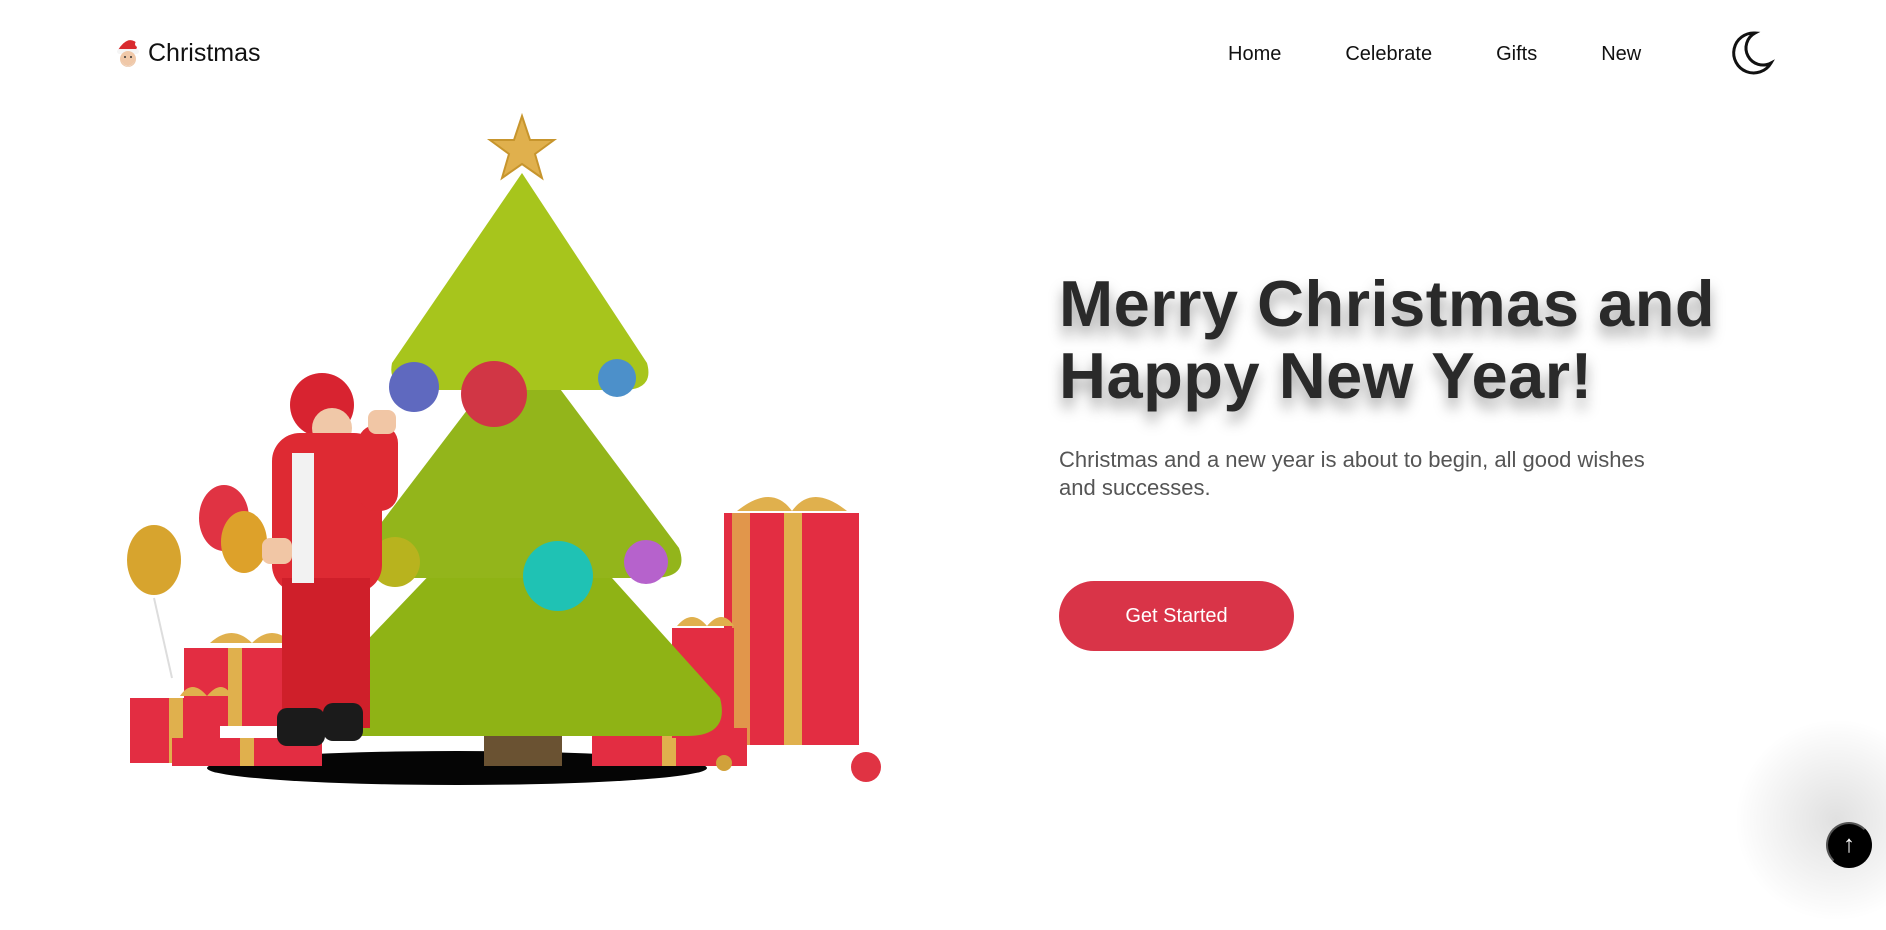 The height and width of the screenshot is (930, 1886). Describe the element at coordinates (1176, 616) in the screenshot. I see `get-started-button: Get Started` at that location.